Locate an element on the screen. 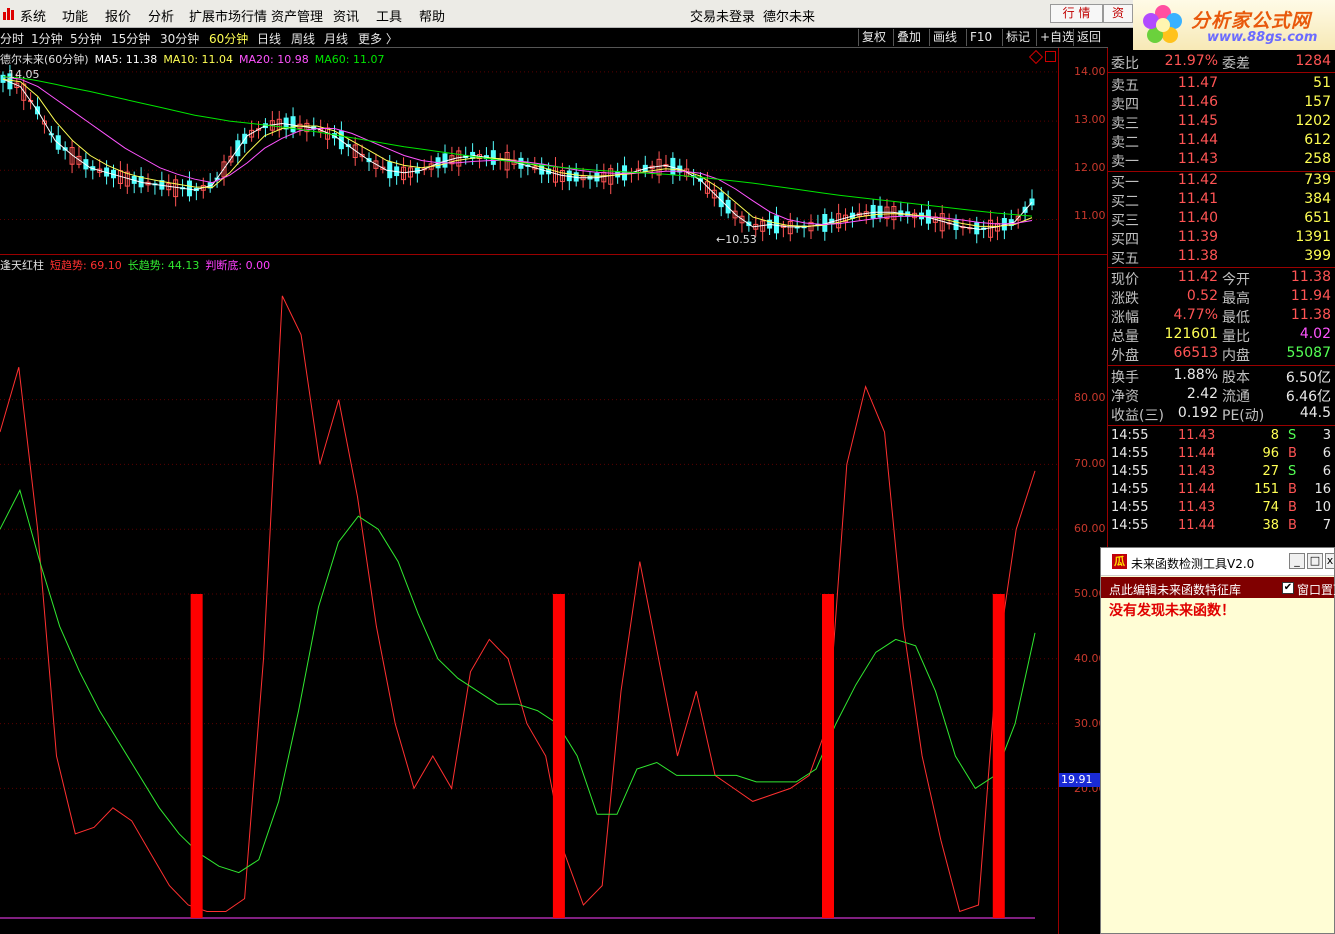 Image resolution: width=1335 pixels, height=934 pixels. pin-label: 窗口置顶 is located at coordinates (1316, 589).